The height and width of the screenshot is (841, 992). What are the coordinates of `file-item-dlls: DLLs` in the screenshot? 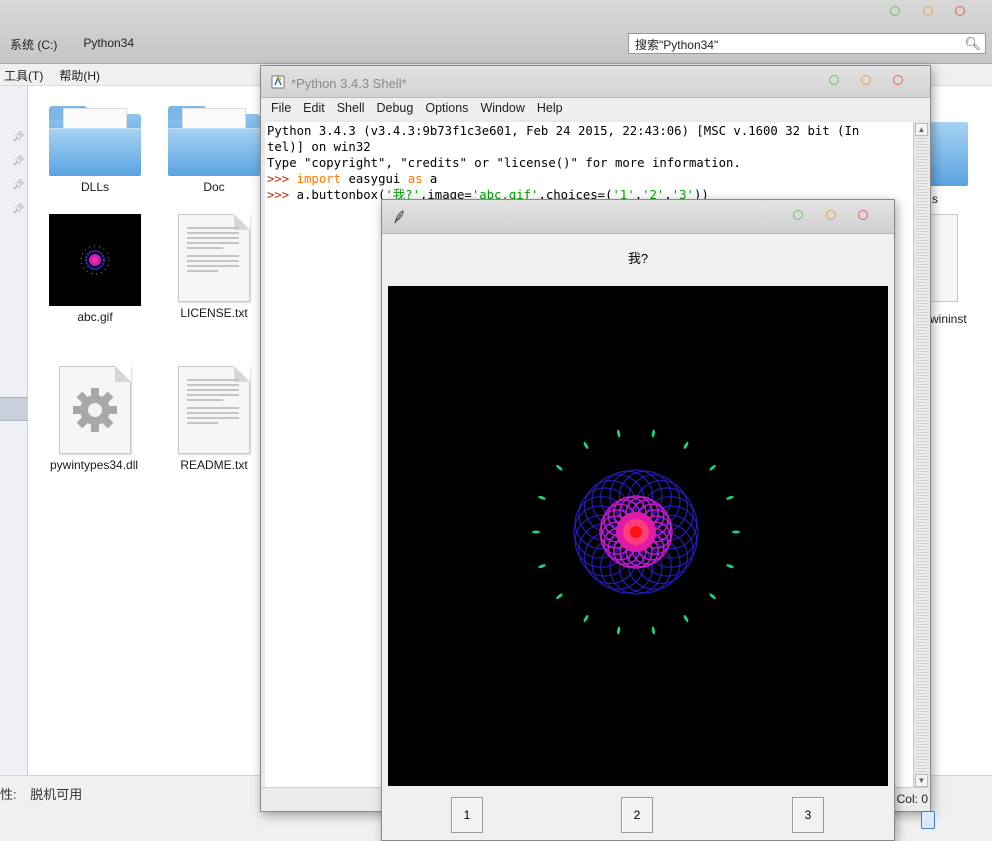 It's located at (95, 150).